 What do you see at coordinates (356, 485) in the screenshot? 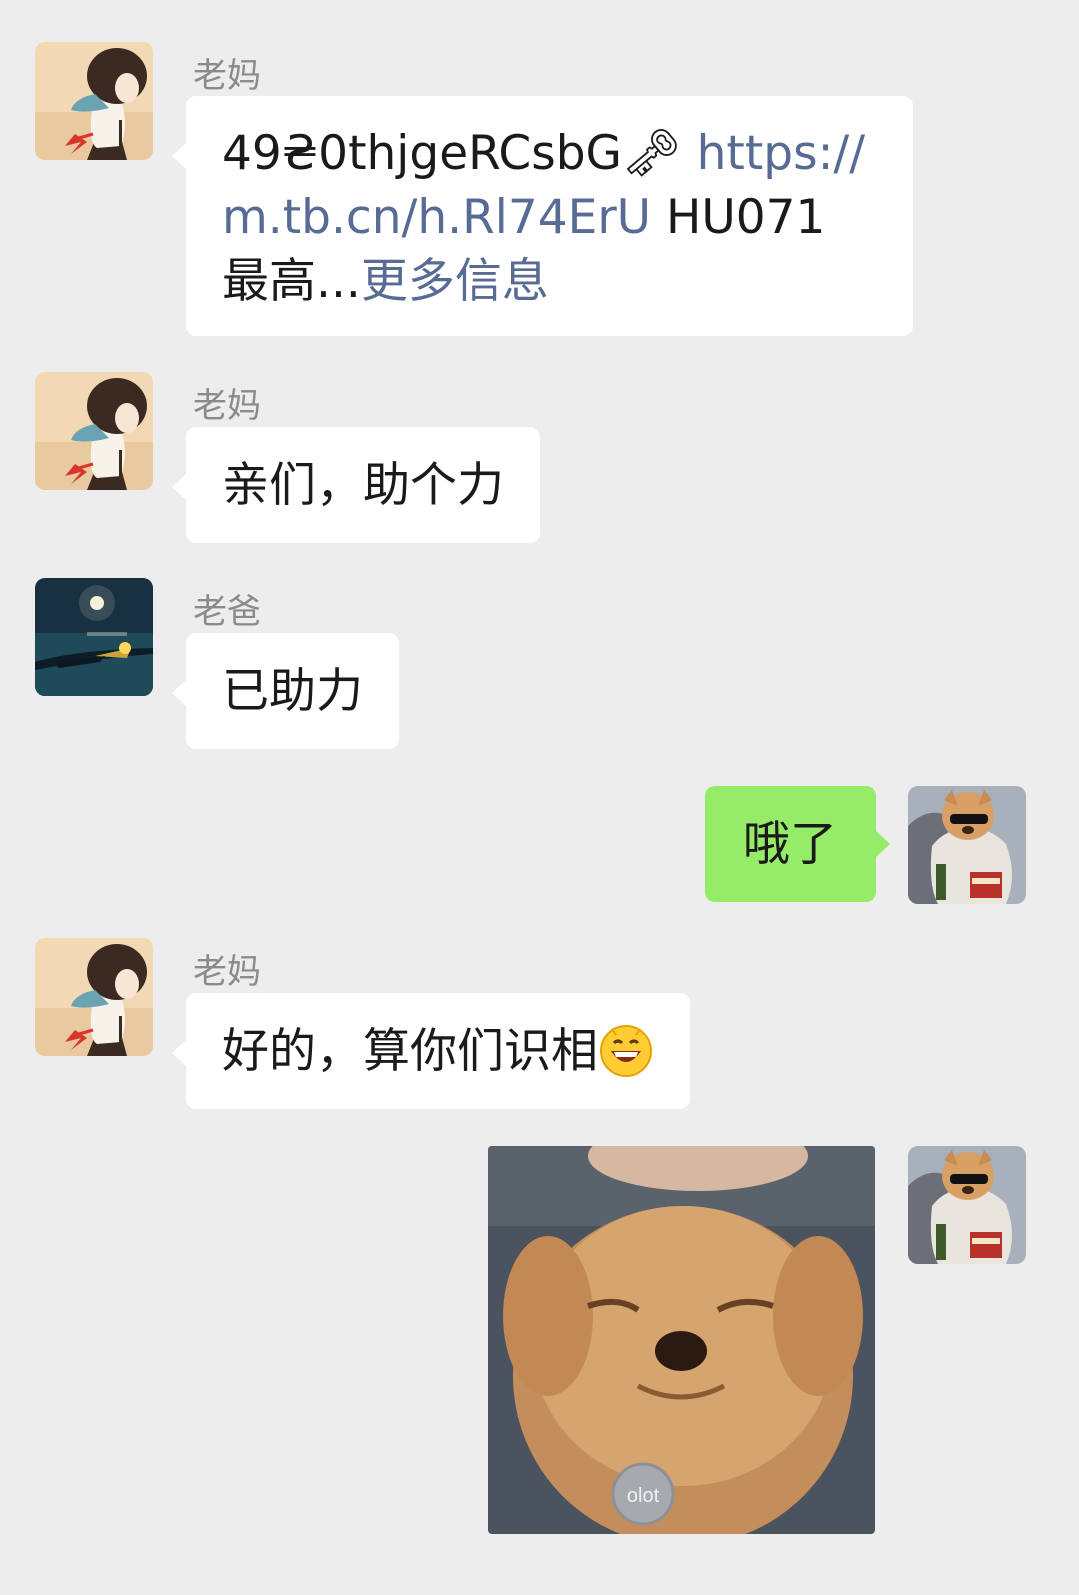
I see `message-bubble: 亲们，助个力` at bounding box center [356, 485].